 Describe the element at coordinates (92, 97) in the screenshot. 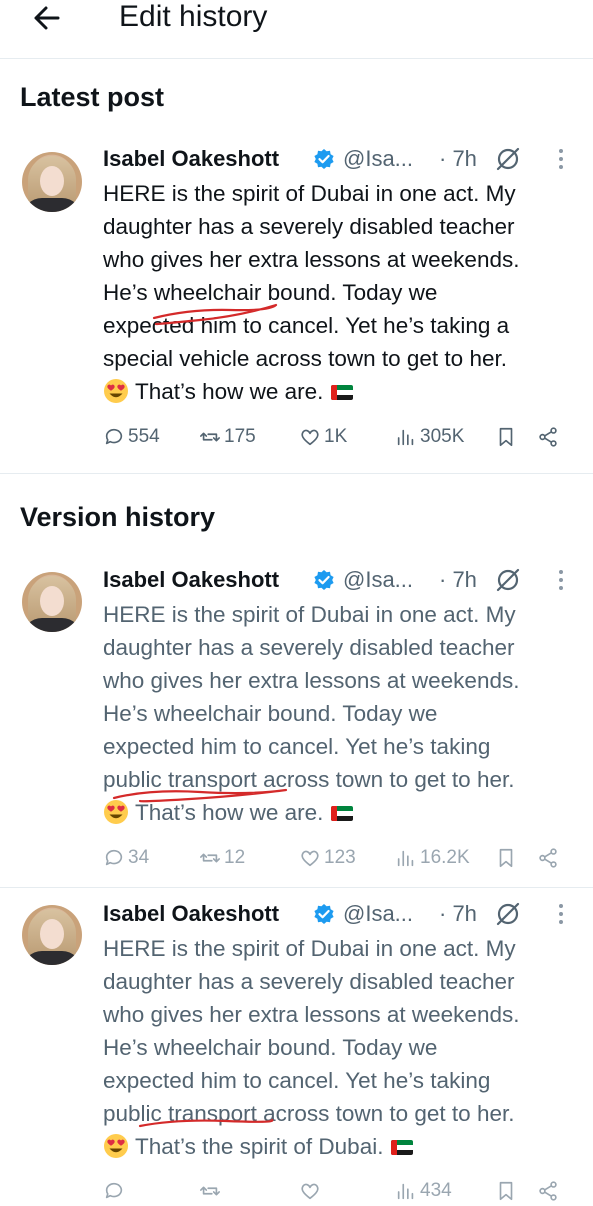

I see `latest-post-heading: Latest post` at that location.